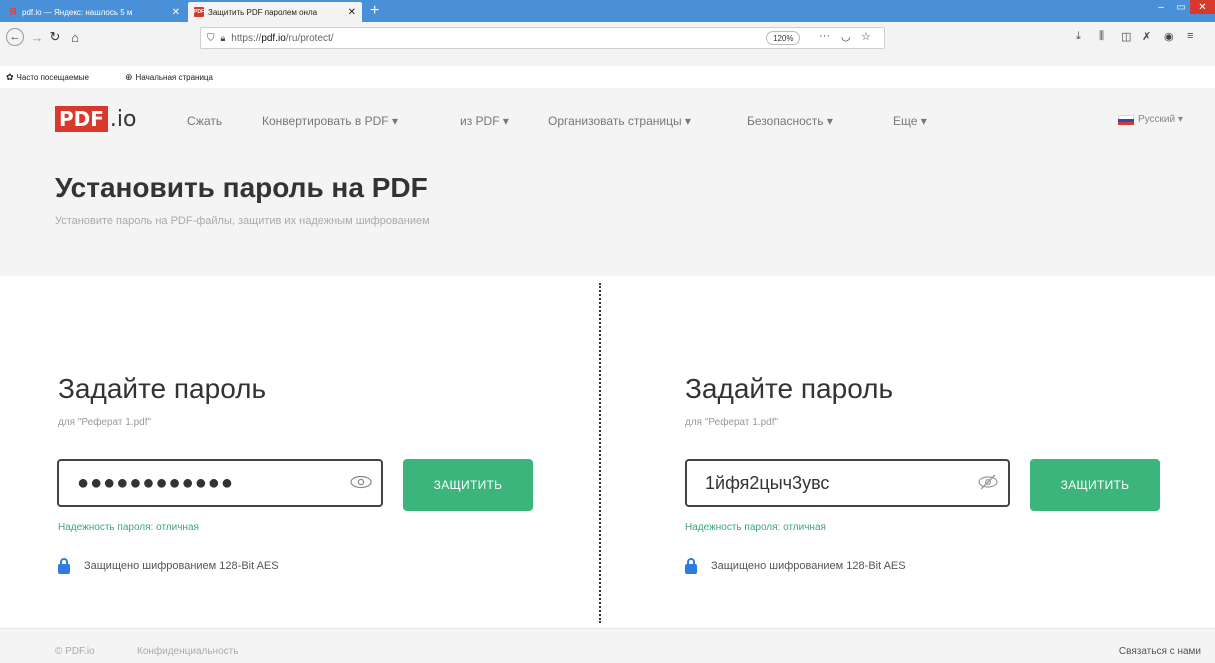  Describe the element at coordinates (241, 187) in the screenshot. I see `page-title: Установить пароль на PDF` at that location.